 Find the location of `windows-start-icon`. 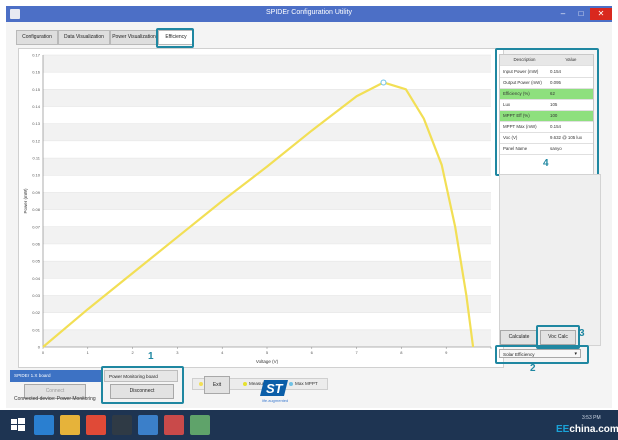

windows-start-icon is located at coordinates (18, 425).